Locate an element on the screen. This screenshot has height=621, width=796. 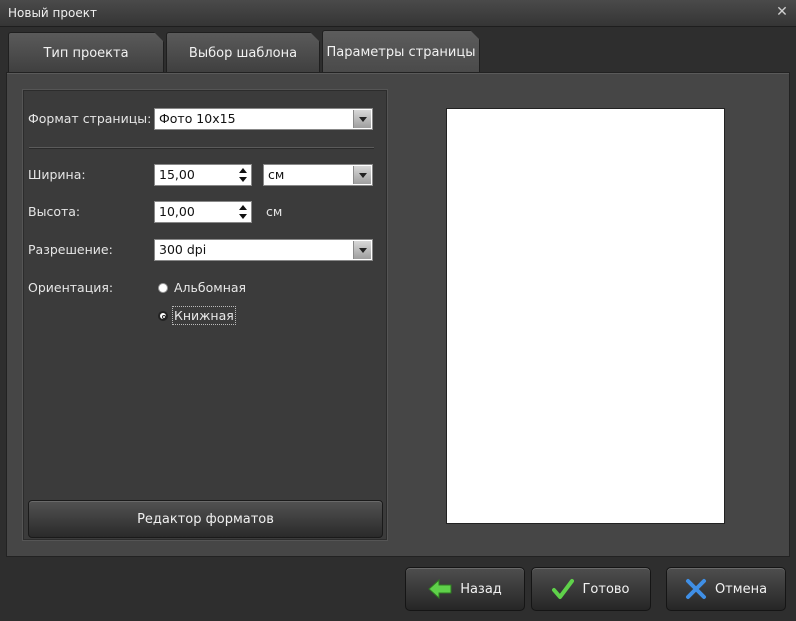
height-input: 10,00 is located at coordinates (203, 212).